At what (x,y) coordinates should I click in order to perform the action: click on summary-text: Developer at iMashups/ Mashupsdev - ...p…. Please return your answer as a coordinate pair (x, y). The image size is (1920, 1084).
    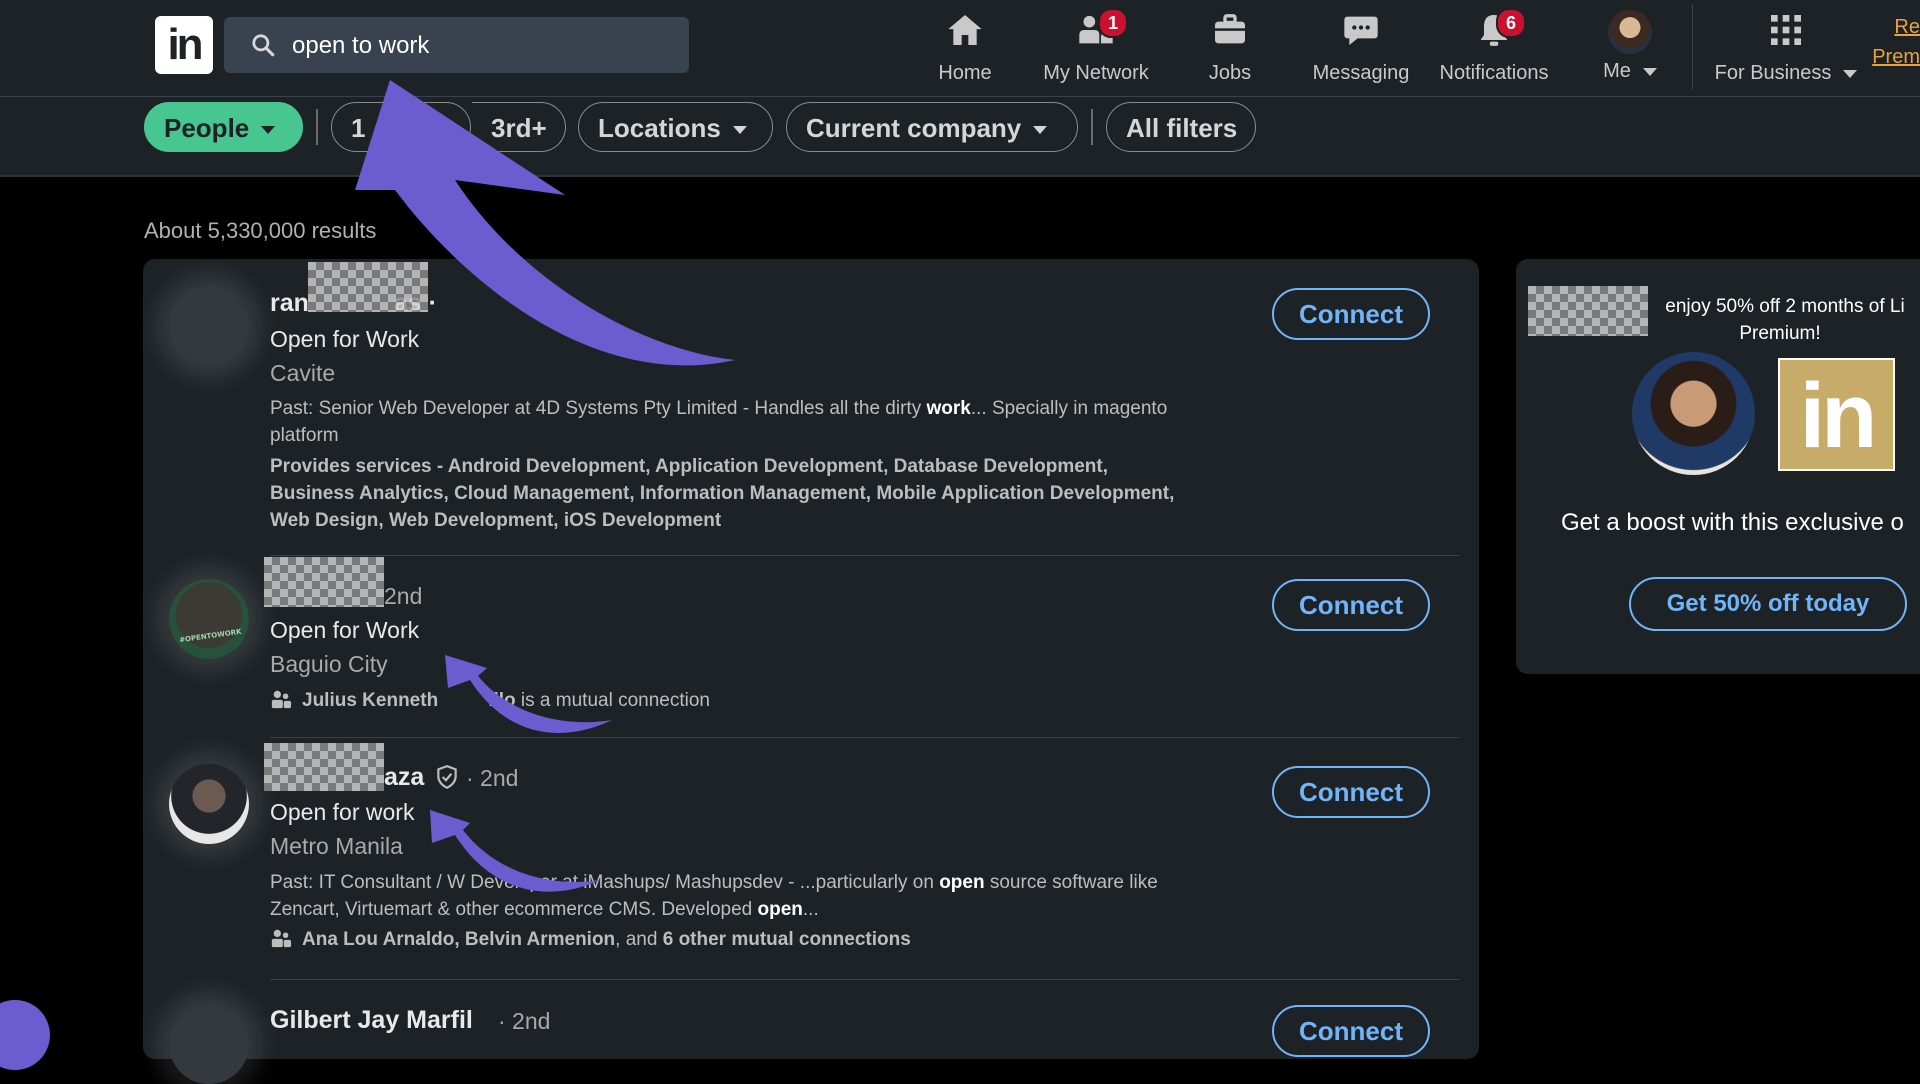
    Looking at the image, I should click on (702, 882).